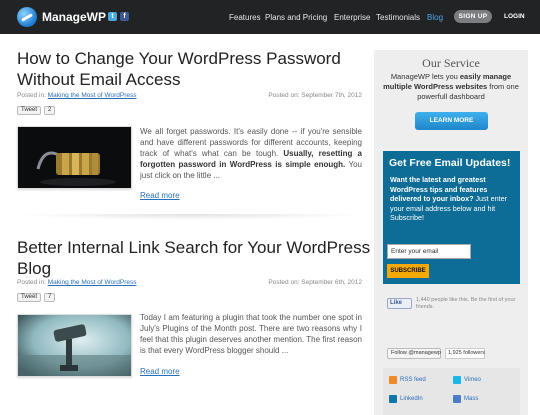  Describe the element at coordinates (315, 95) in the screenshot. I see `post-date: Posted on: September 7th, 2012` at that location.